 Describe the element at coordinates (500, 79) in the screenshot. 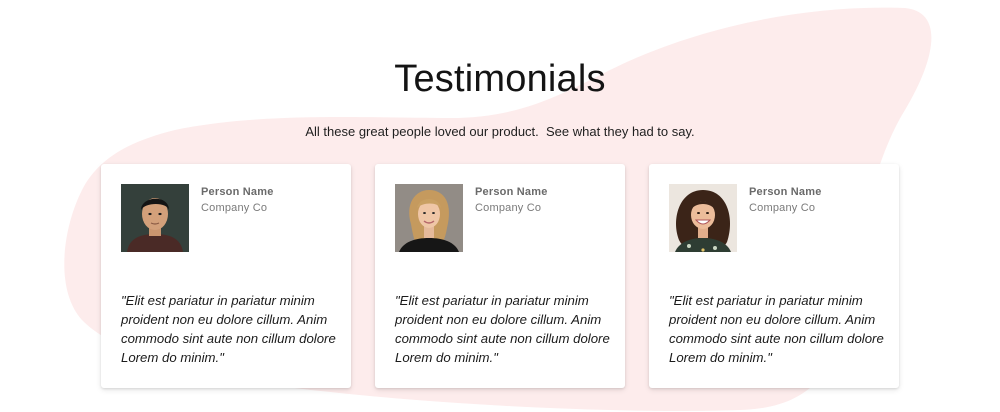

I see `section-title: Testimonials` at that location.